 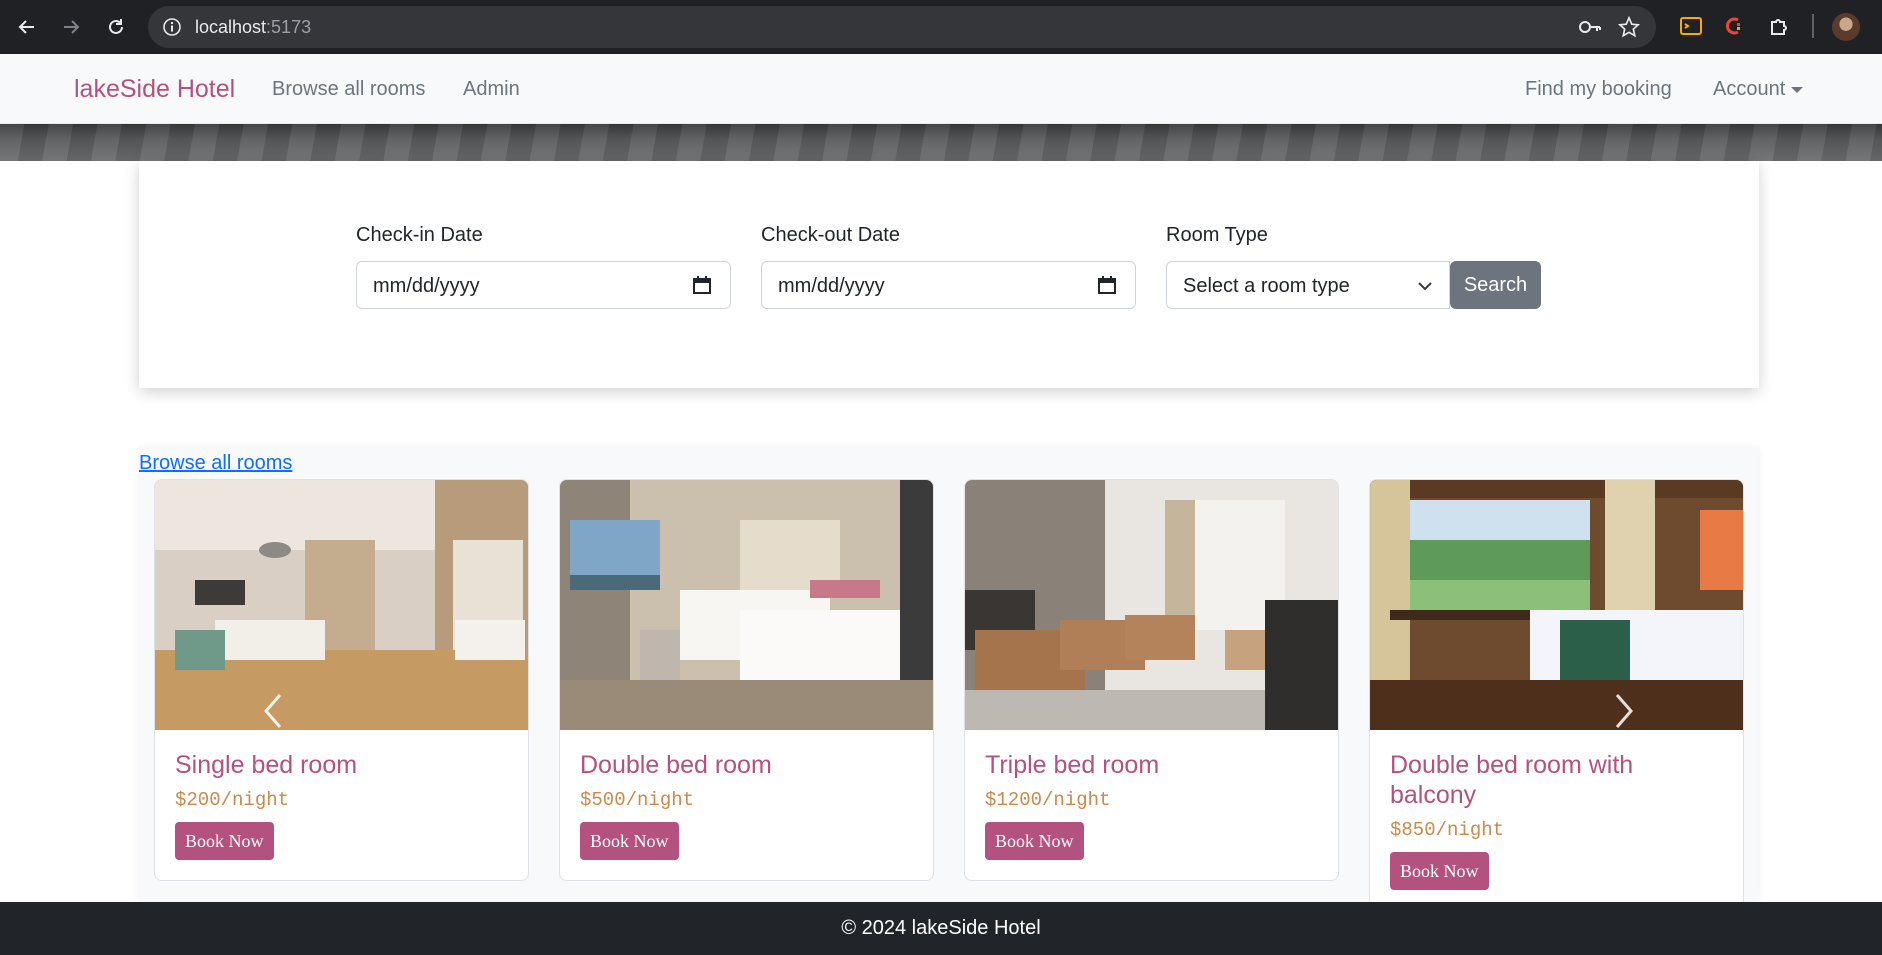 What do you see at coordinates (1447, 830) in the screenshot?
I see `room-price: $850/night` at bounding box center [1447, 830].